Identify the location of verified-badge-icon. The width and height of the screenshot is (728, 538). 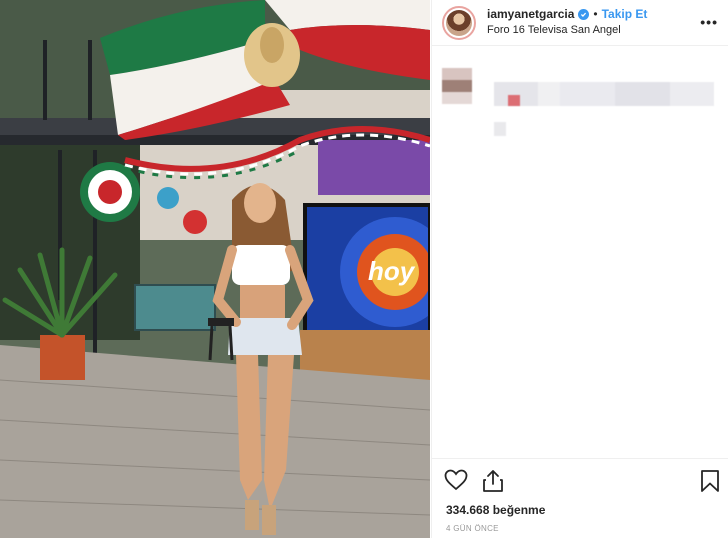
(584, 15).